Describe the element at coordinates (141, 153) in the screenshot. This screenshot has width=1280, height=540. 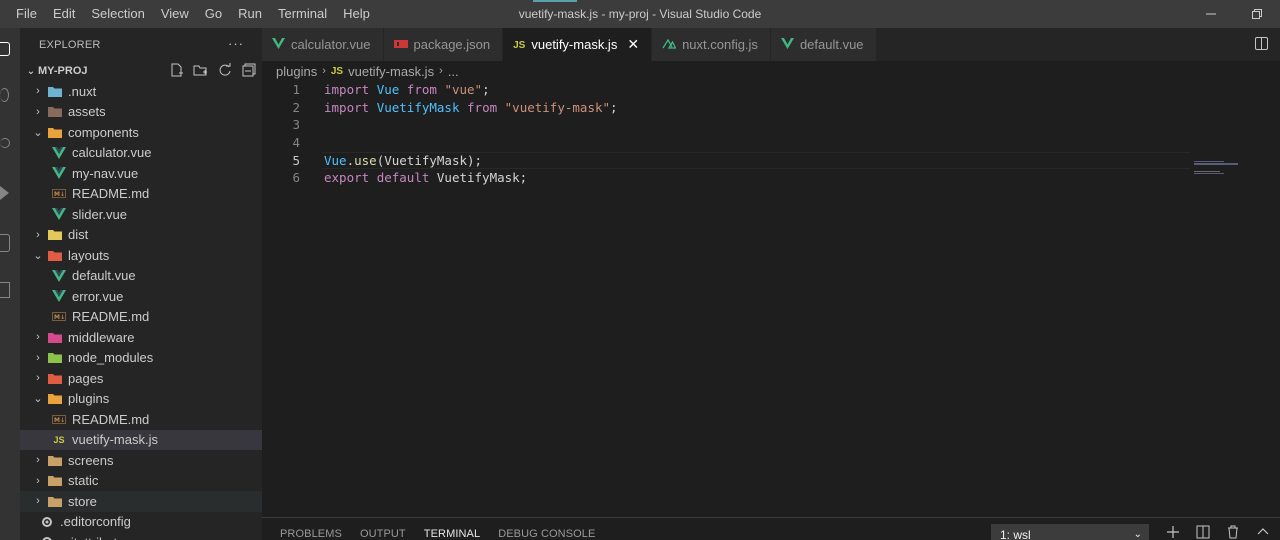
I see `file-item: calculator.vue` at that location.